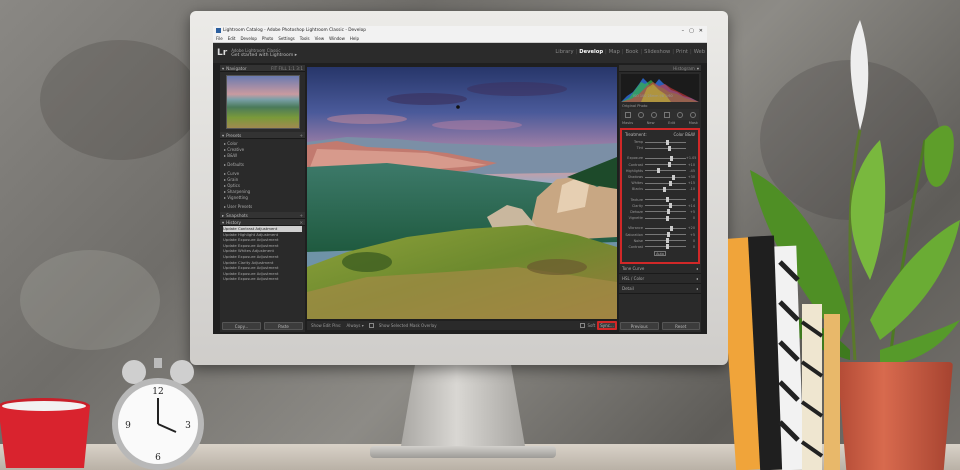  Describe the element at coordinates (682, 52) in the screenshot. I see `module-print: Print` at that location.